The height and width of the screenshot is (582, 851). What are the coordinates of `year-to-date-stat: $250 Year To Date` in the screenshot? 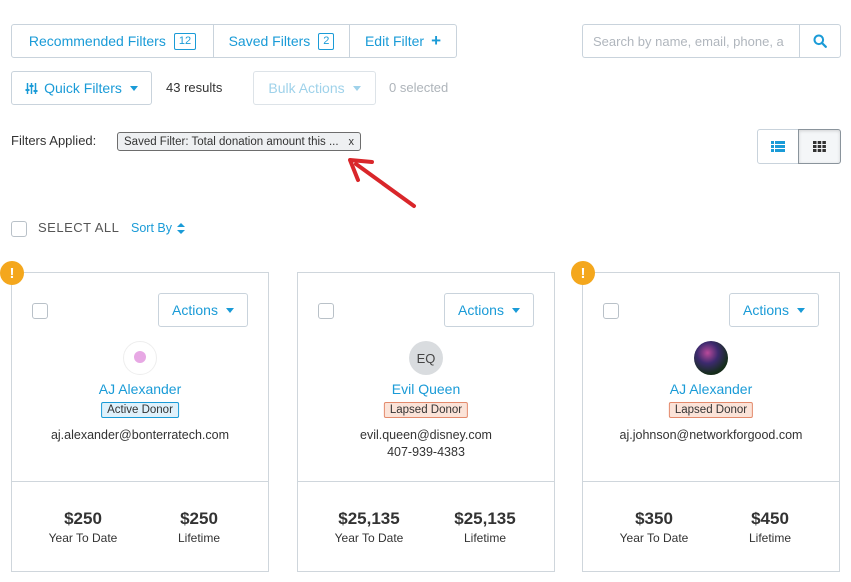 It's located at (83, 527).